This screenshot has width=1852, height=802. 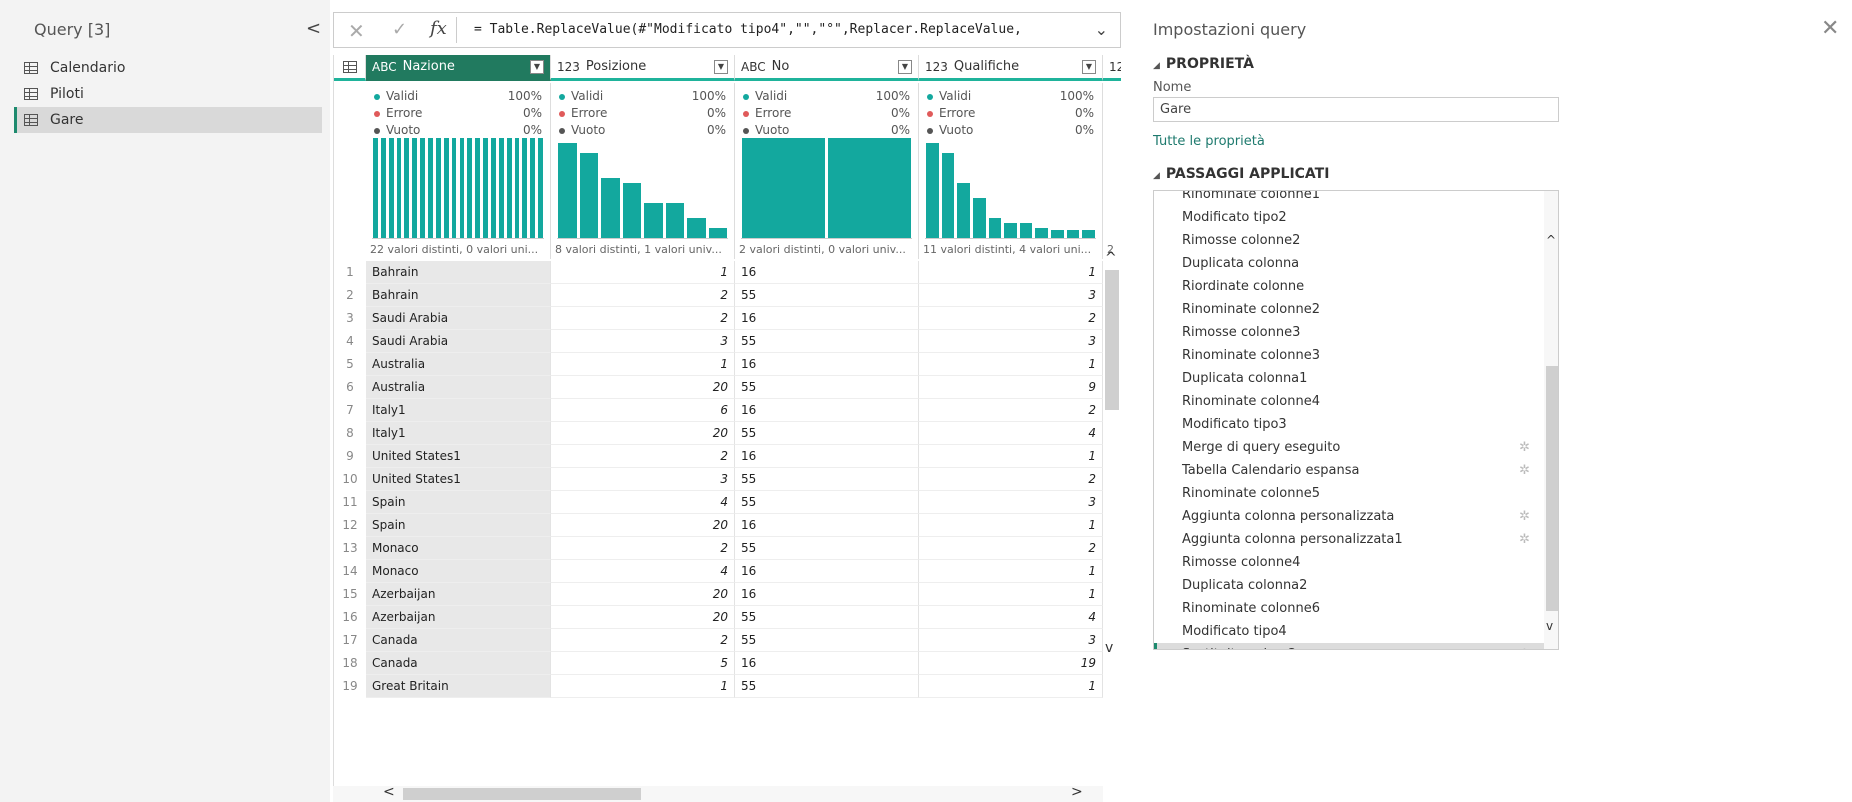 I want to click on applied-step: Rimosse colonne4, so click(x=1349, y=562).